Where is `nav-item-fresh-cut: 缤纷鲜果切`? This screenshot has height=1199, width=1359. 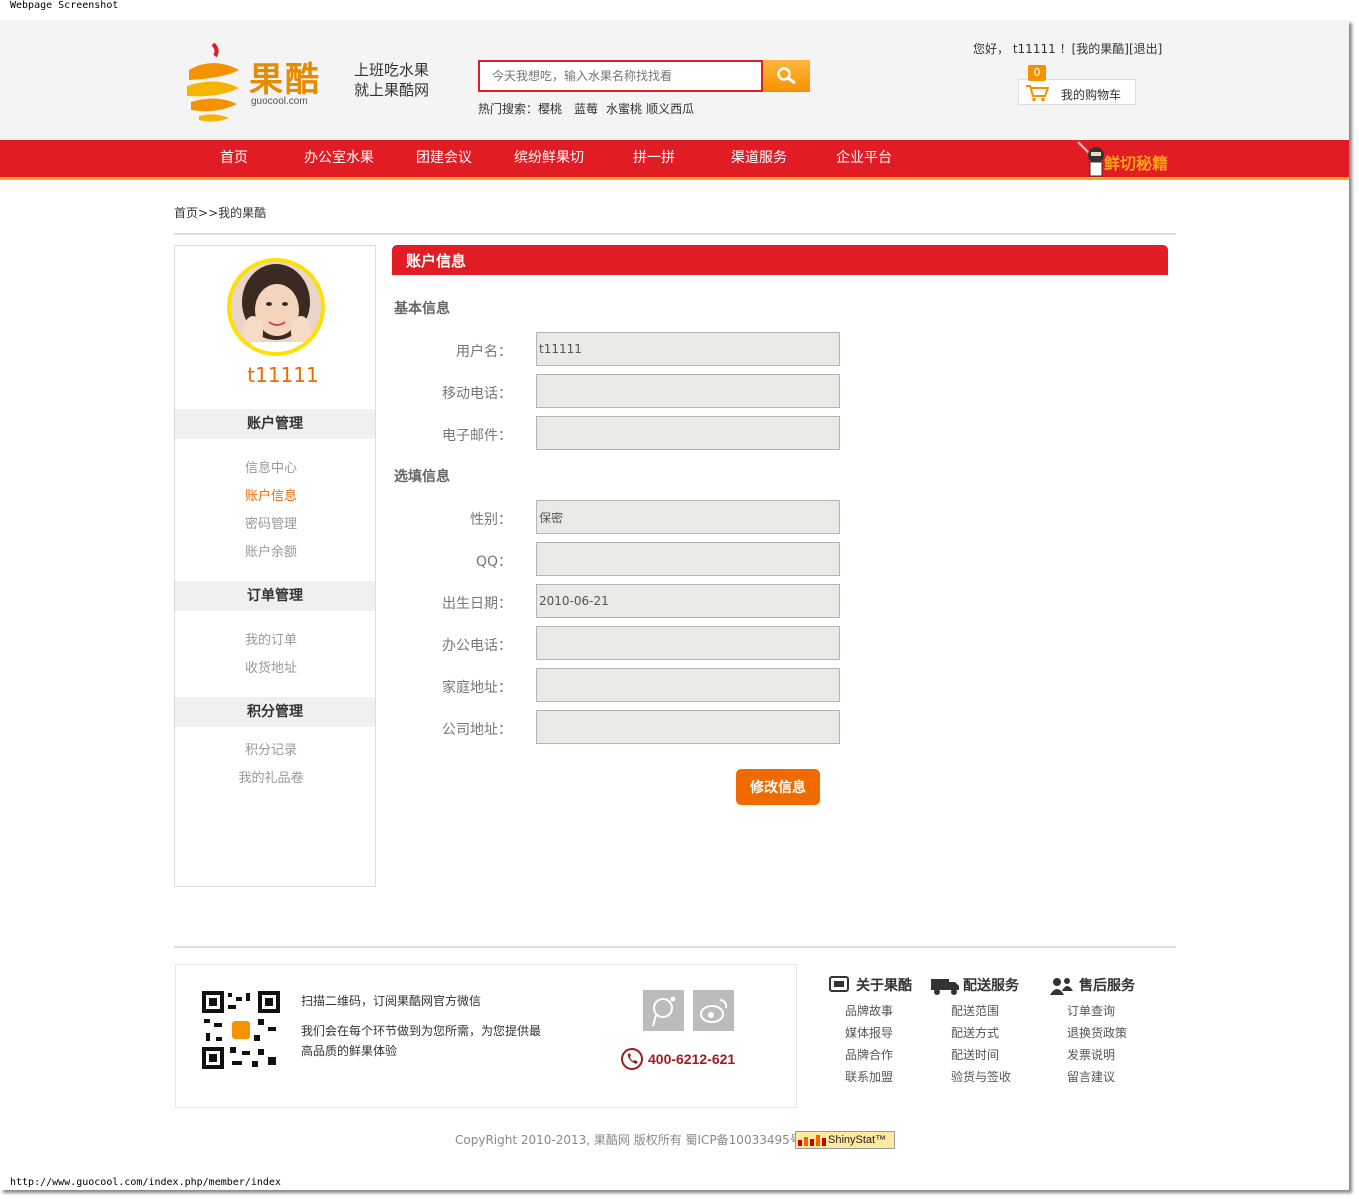 nav-item-fresh-cut: 缤纷鲜果切 is located at coordinates (549, 158).